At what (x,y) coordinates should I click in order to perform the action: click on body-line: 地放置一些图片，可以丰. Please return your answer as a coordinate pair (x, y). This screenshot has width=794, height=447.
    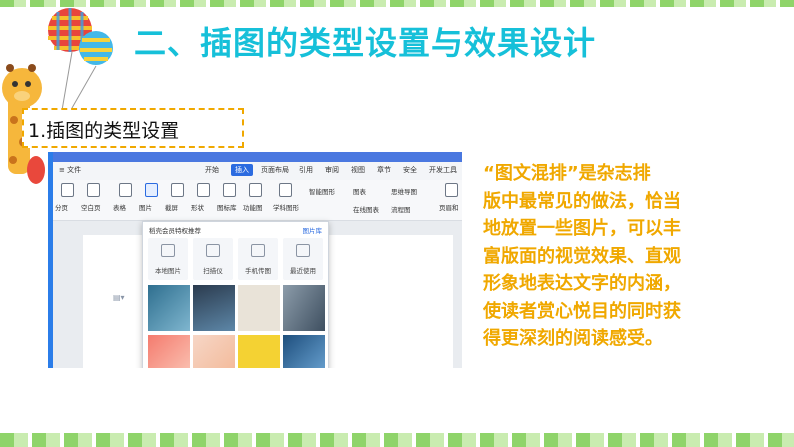
    Looking at the image, I should click on (582, 228).